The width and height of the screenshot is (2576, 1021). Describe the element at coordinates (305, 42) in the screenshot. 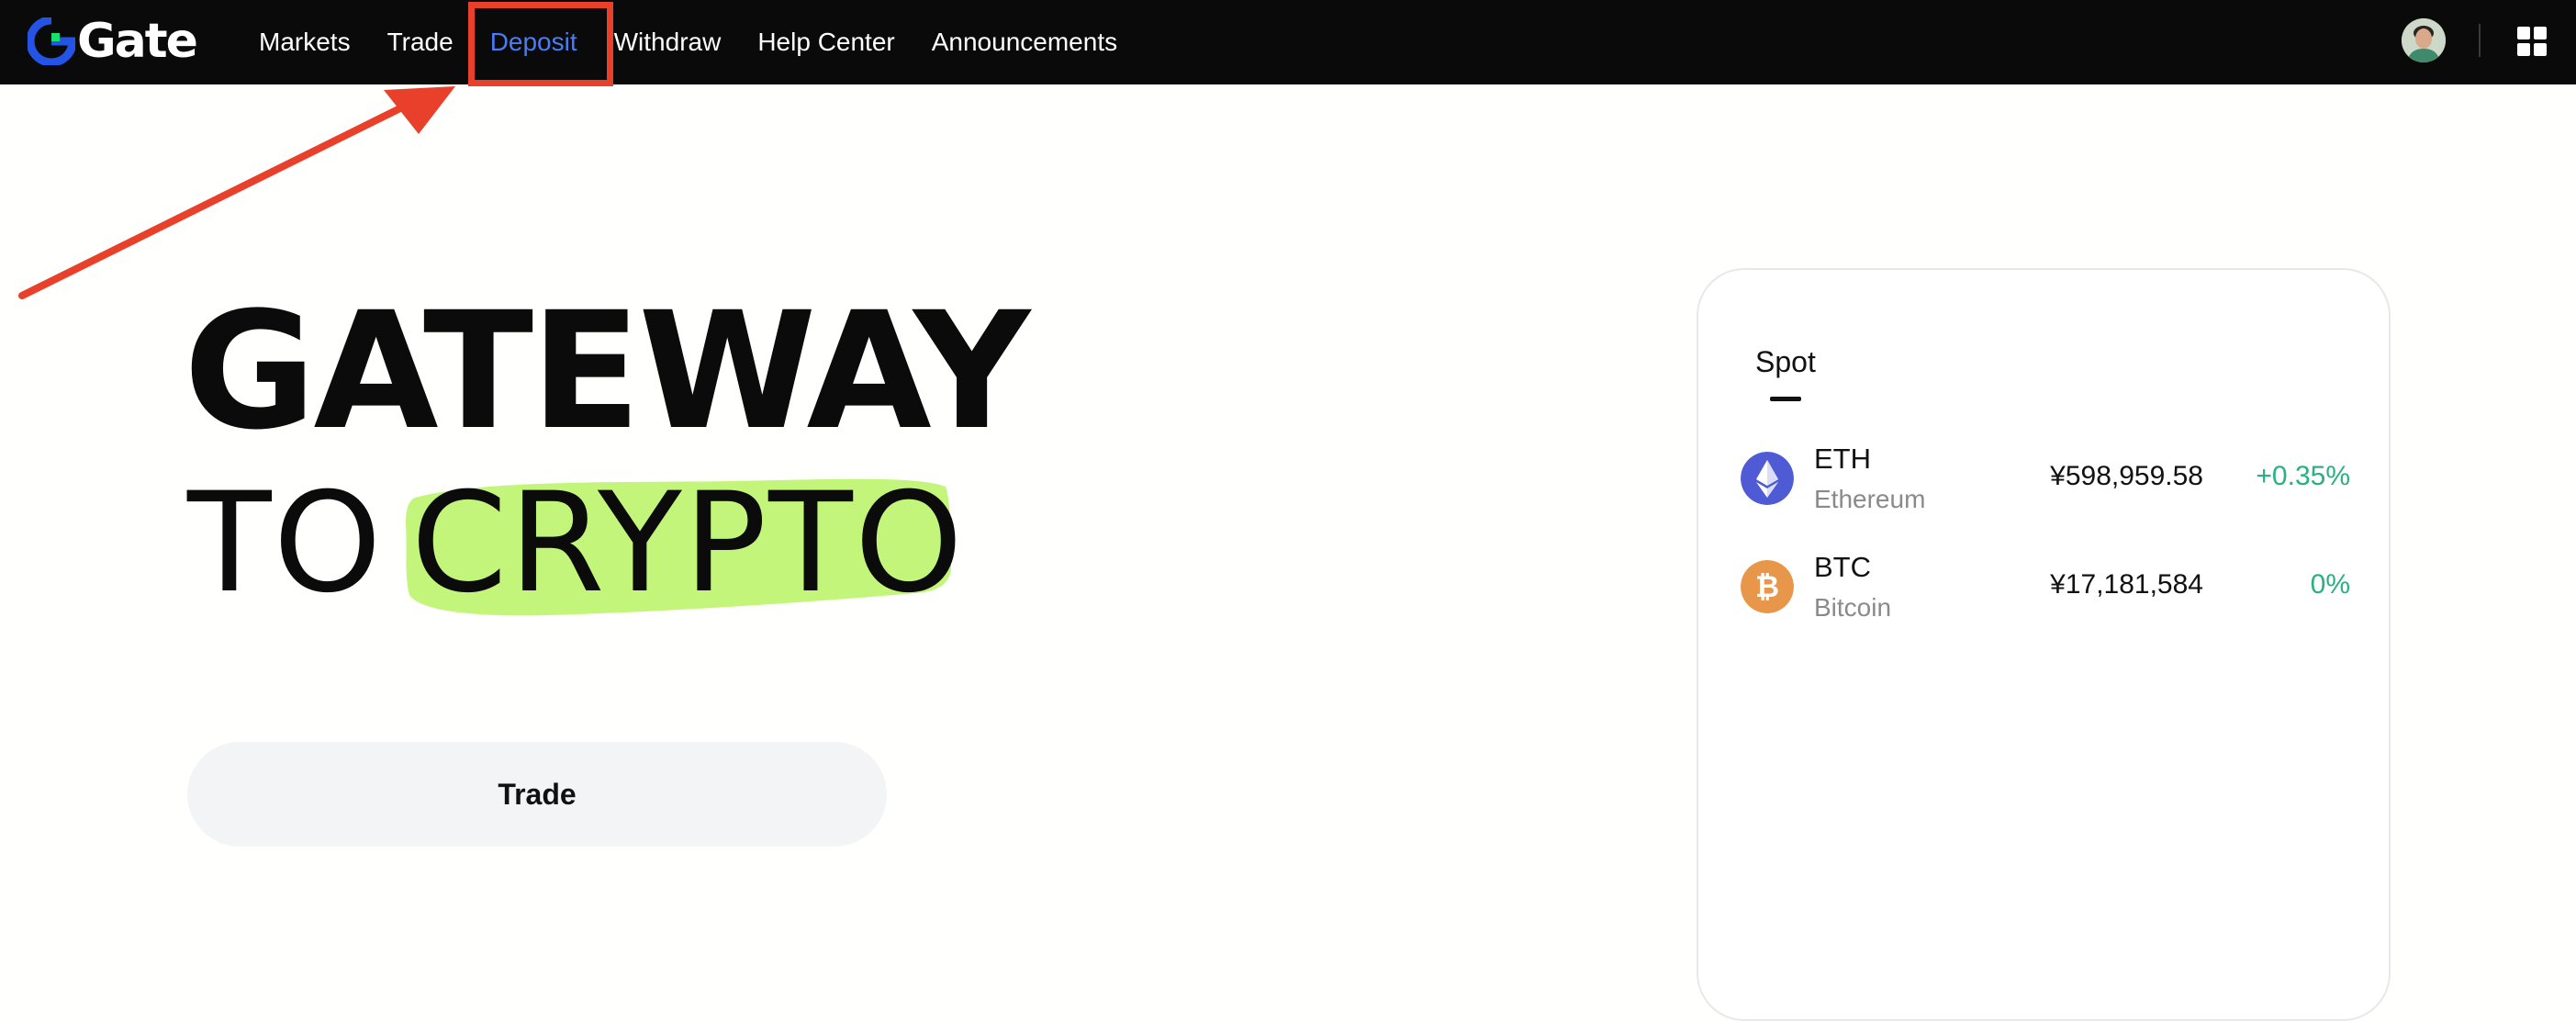

I see `nav-item-markets: Markets` at that location.